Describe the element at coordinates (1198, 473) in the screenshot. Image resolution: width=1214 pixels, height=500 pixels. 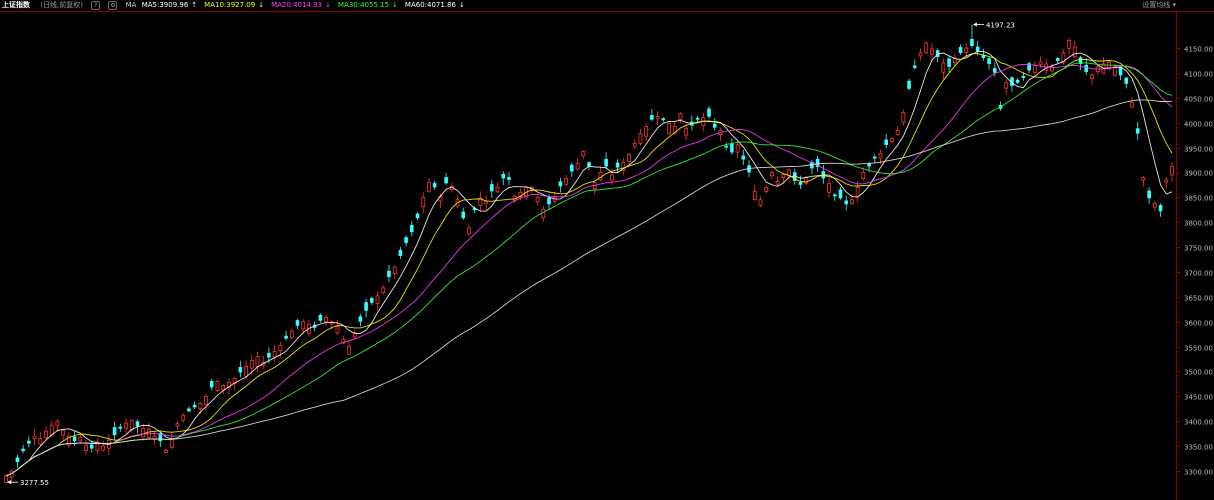
I see `y-tick-label: 3300.00` at that location.